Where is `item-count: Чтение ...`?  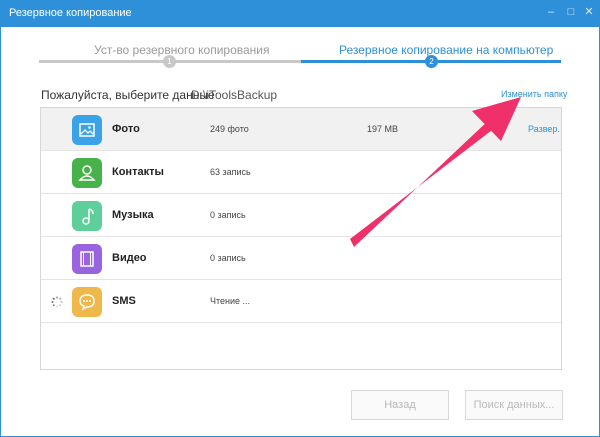 item-count: Чтение ... is located at coordinates (230, 301).